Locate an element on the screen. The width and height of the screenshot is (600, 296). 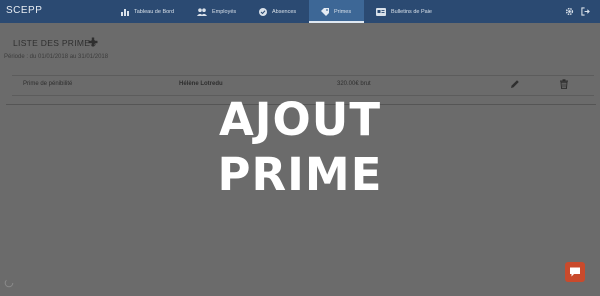
nav-item-bulletins-de-paie: Bulletins de Paie is located at coordinates (404, 11).